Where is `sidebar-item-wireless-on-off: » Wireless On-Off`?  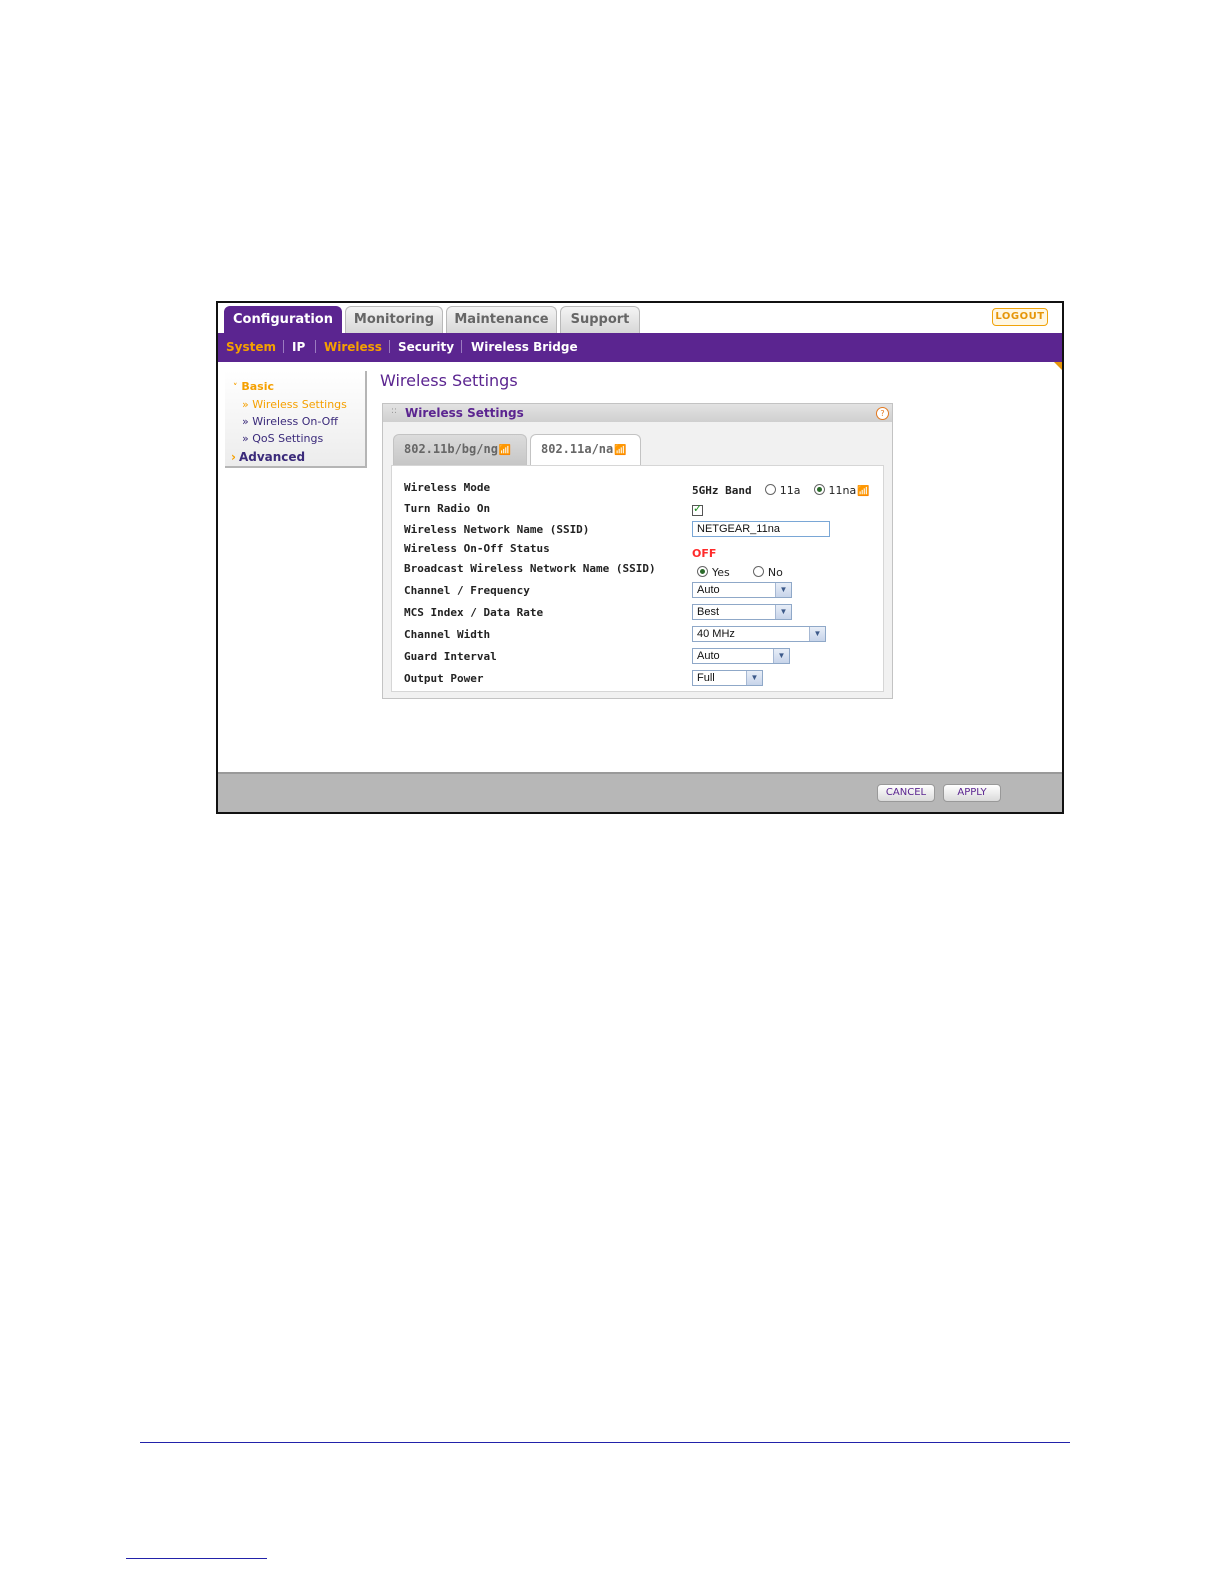 sidebar-item-wireless-on-off: » Wireless On-Off is located at coordinates (290, 421).